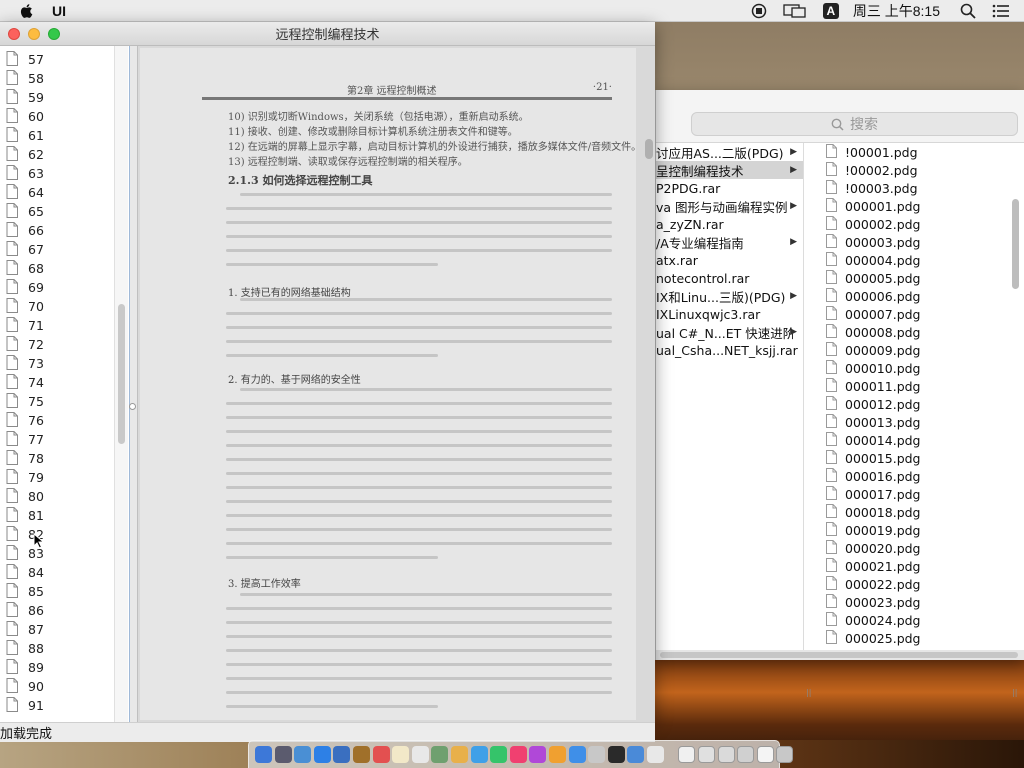 Image resolution: width=1024 pixels, height=768 pixels. Describe the element at coordinates (57, 686) in the screenshot. I see `page-list-item: 90` at that location.